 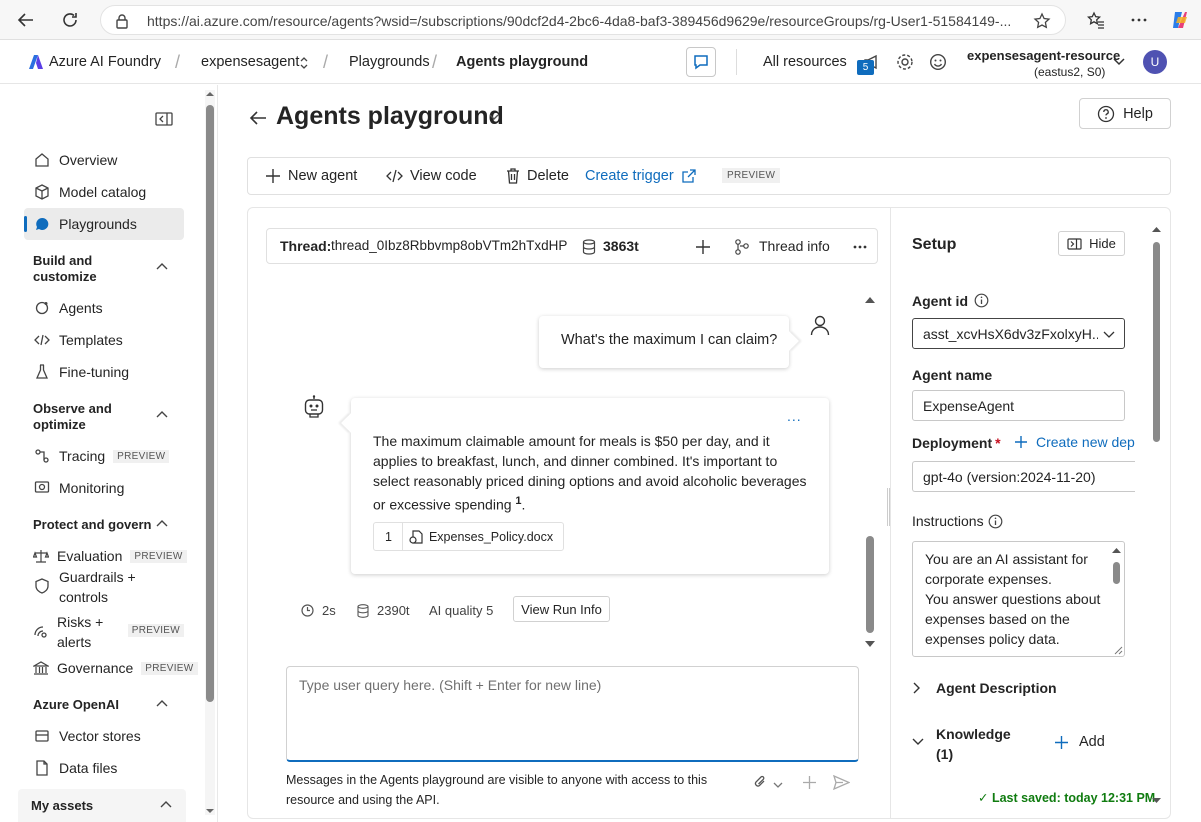 I want to click on send-icon, so click(x=841, y=782).